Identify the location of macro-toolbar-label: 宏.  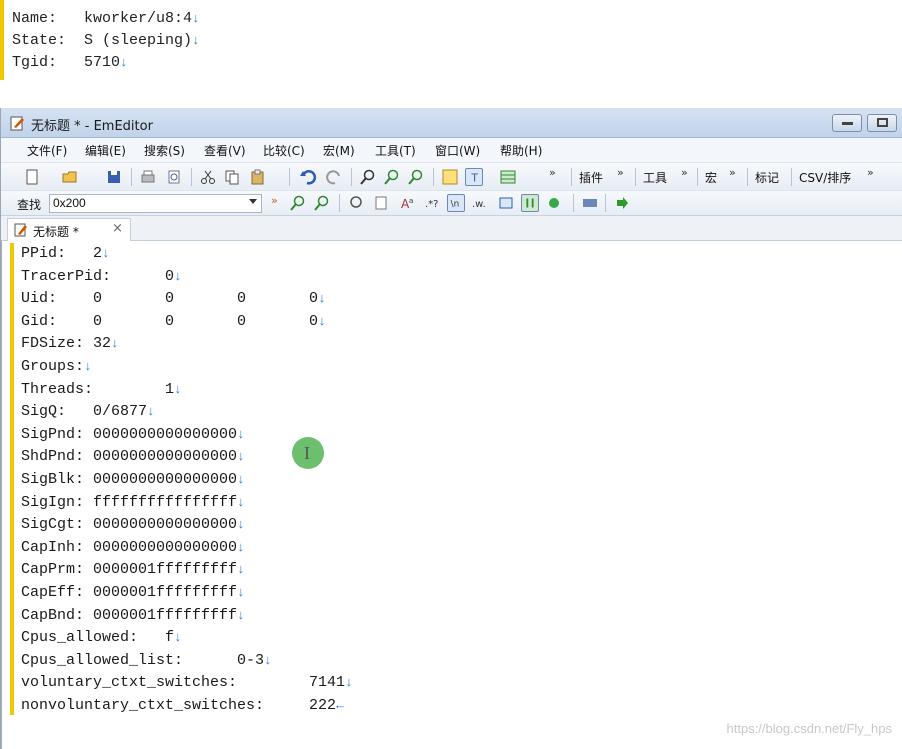
(711, 177).